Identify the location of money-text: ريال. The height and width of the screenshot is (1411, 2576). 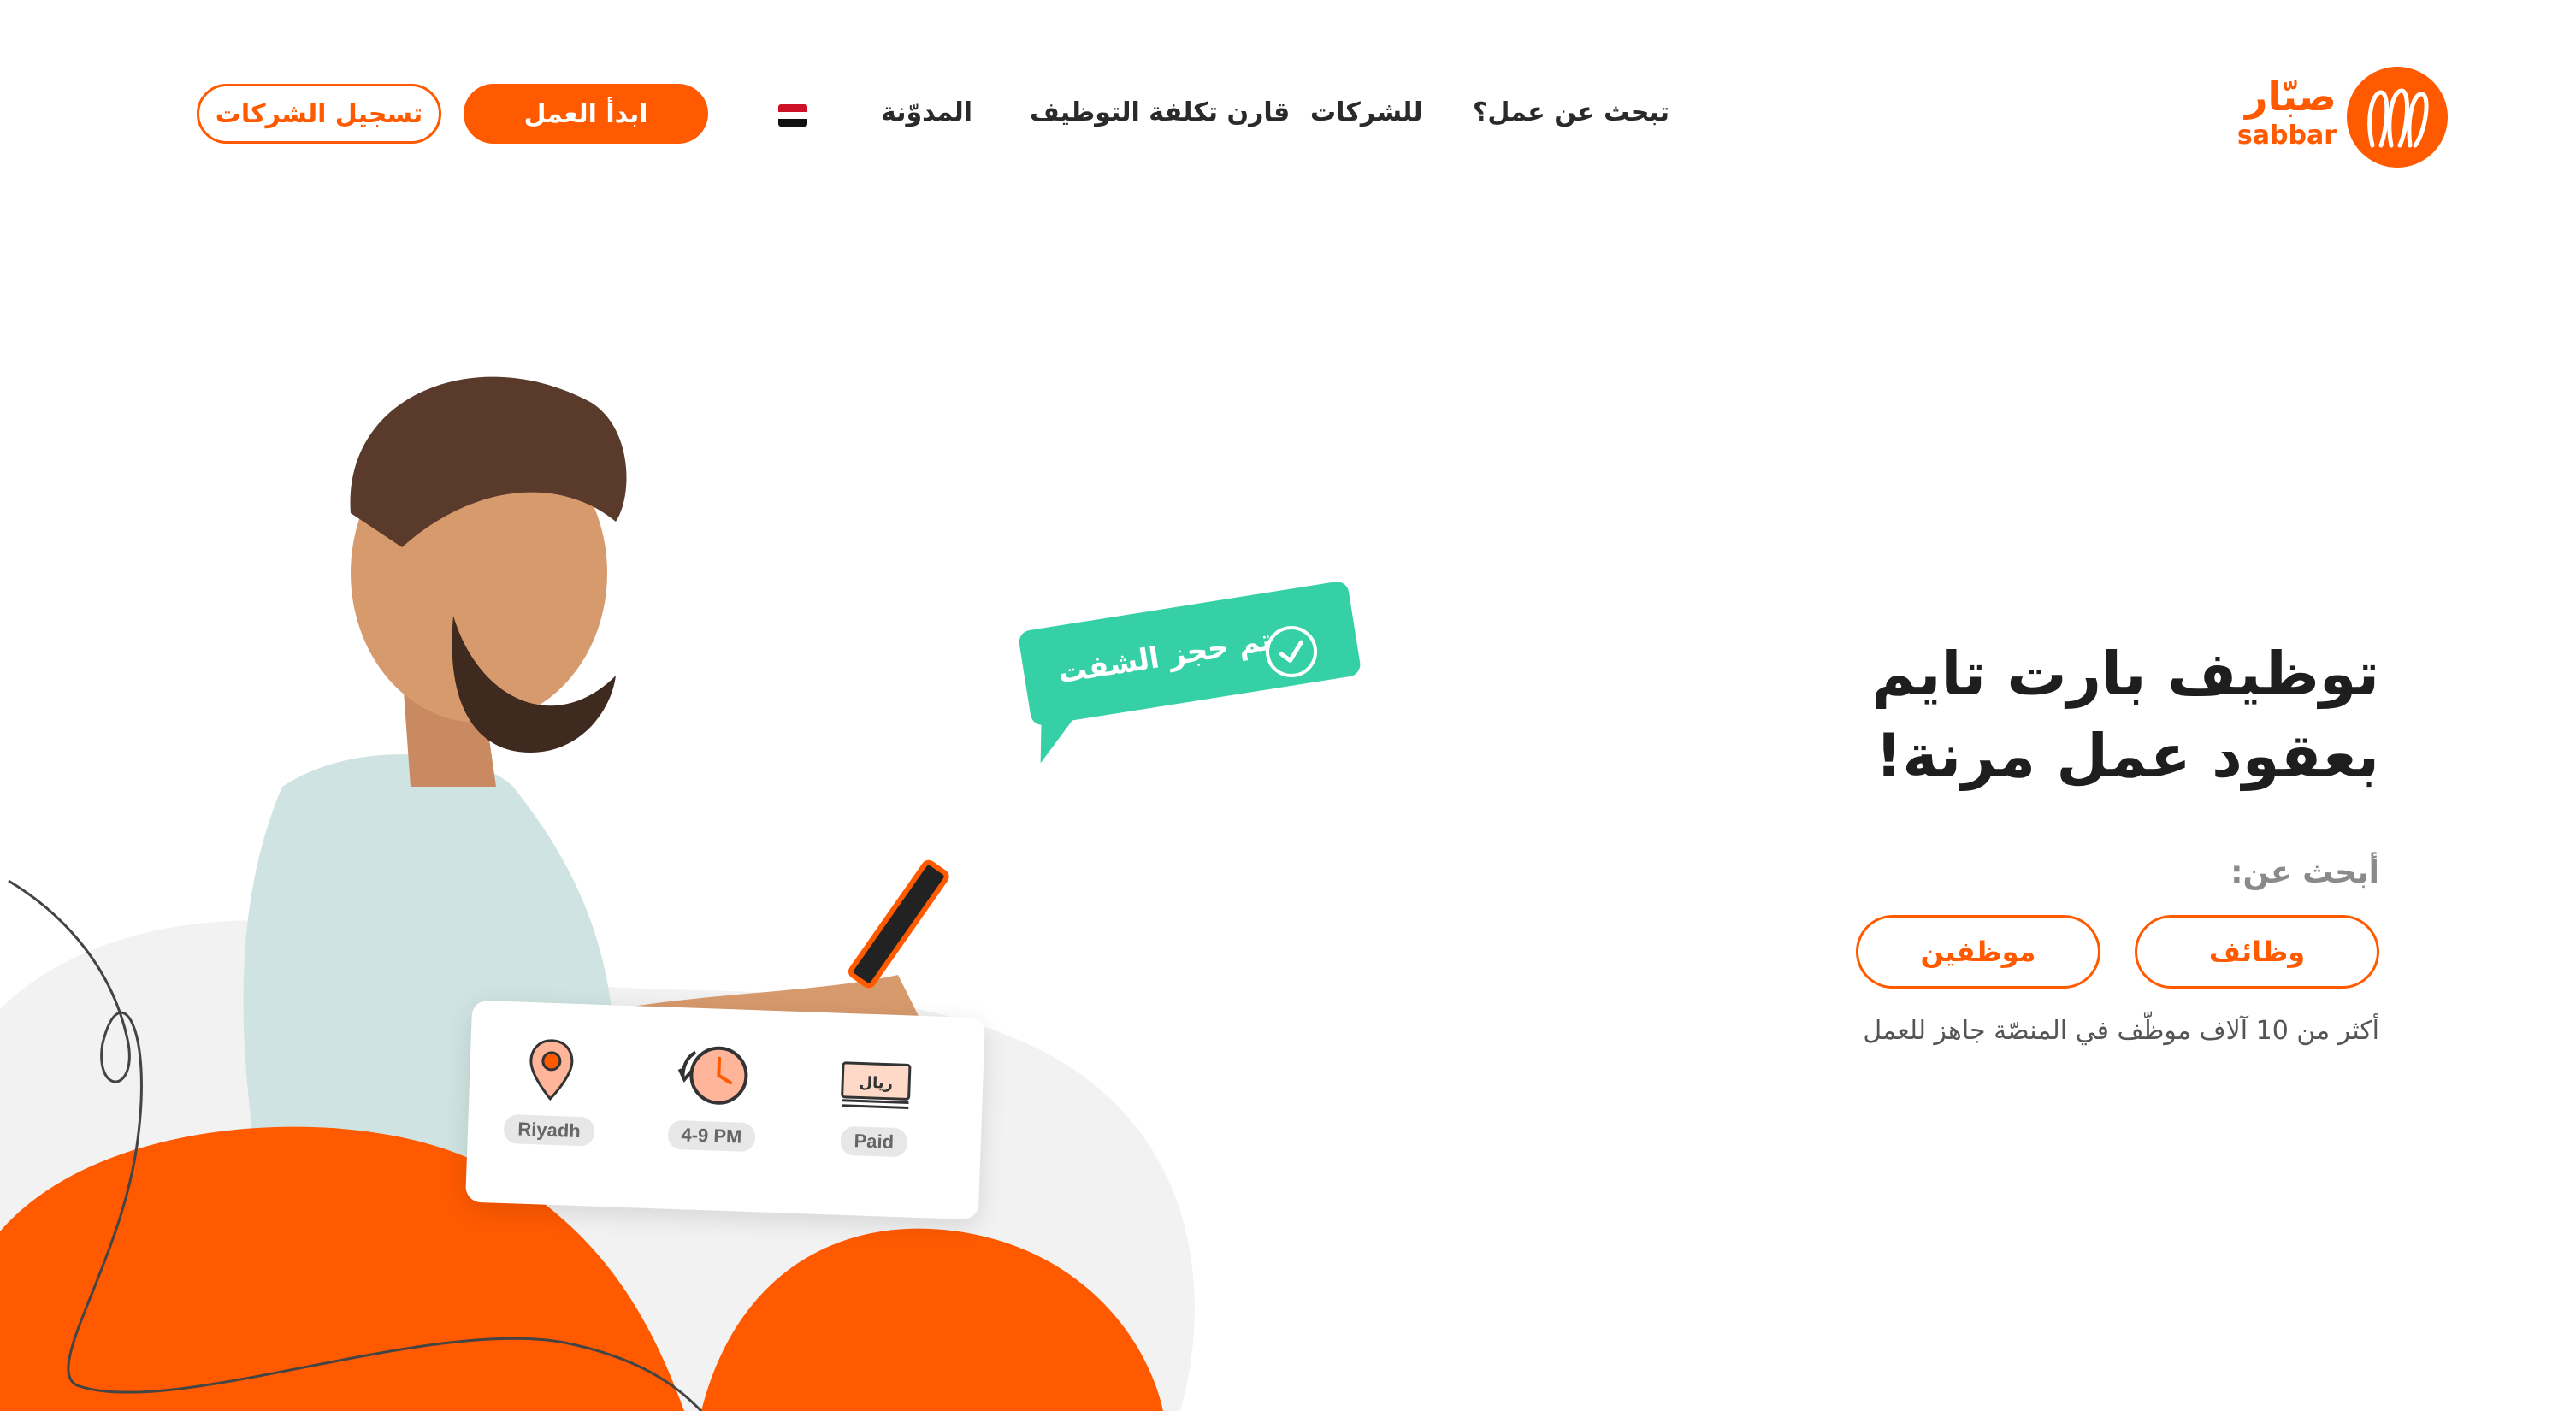
(876, 1082).